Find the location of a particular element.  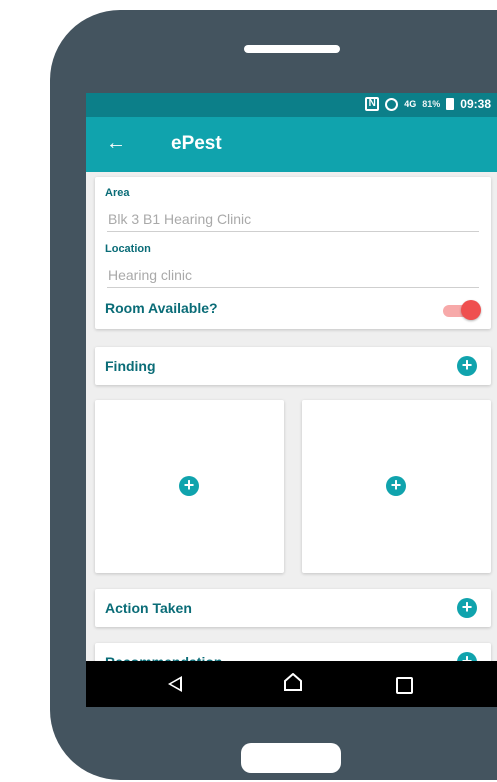

nav-home-icon is located at coordinates (293, 682).